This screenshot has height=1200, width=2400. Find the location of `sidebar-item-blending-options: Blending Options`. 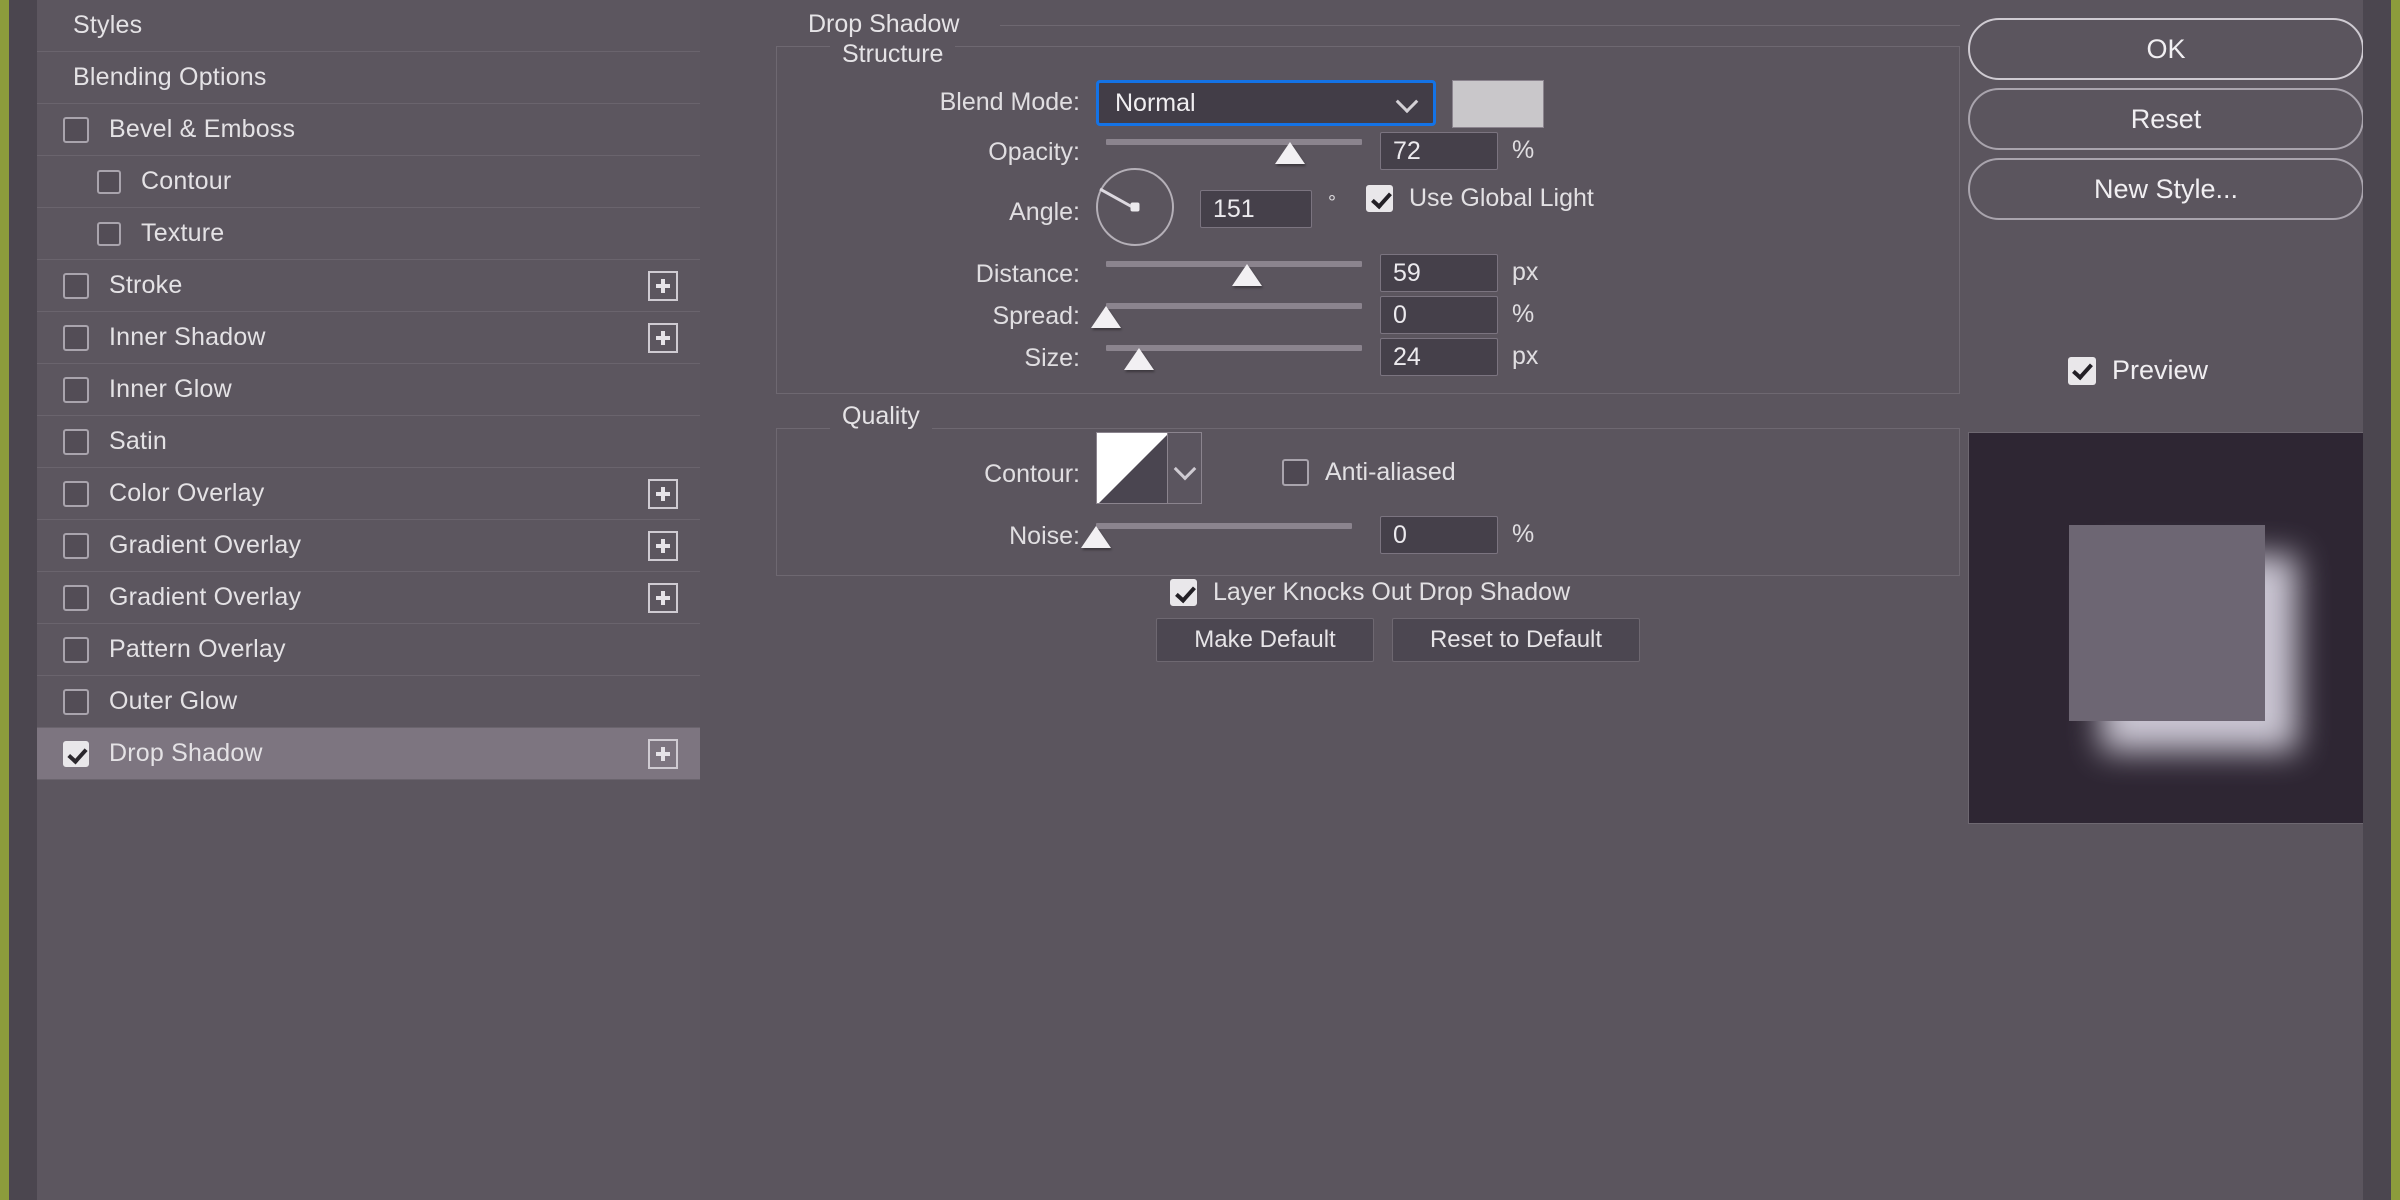

sidebar-item-blending-options: Blending Options is located at coordinates (368, 78).